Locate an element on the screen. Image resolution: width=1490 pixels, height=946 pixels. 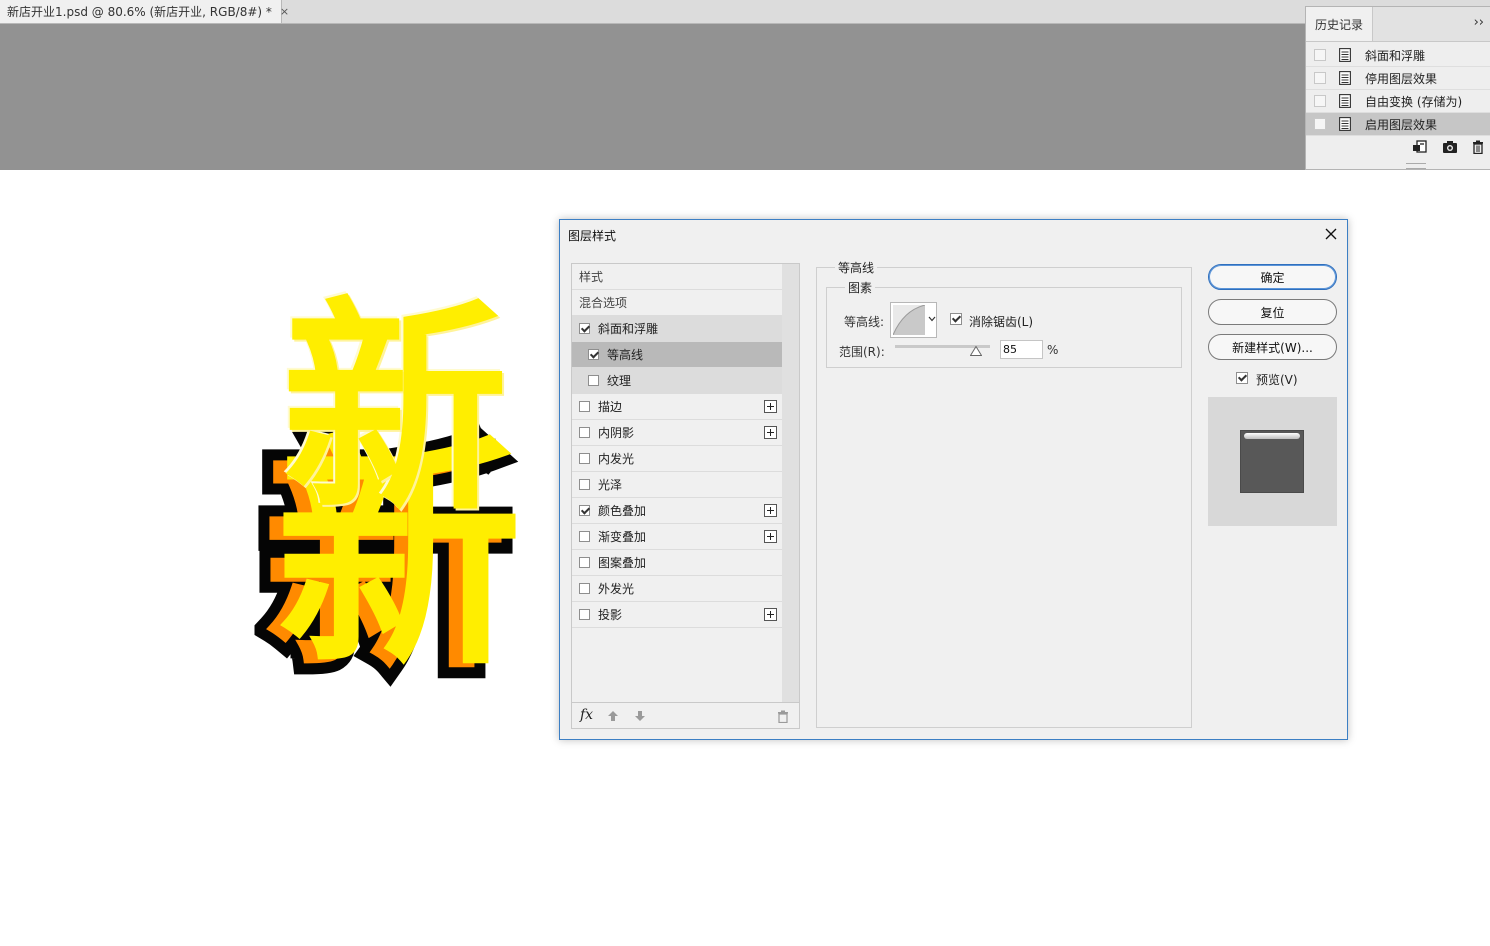
style-item-label: 颜色叠加 is located at coordinates (622, 511).